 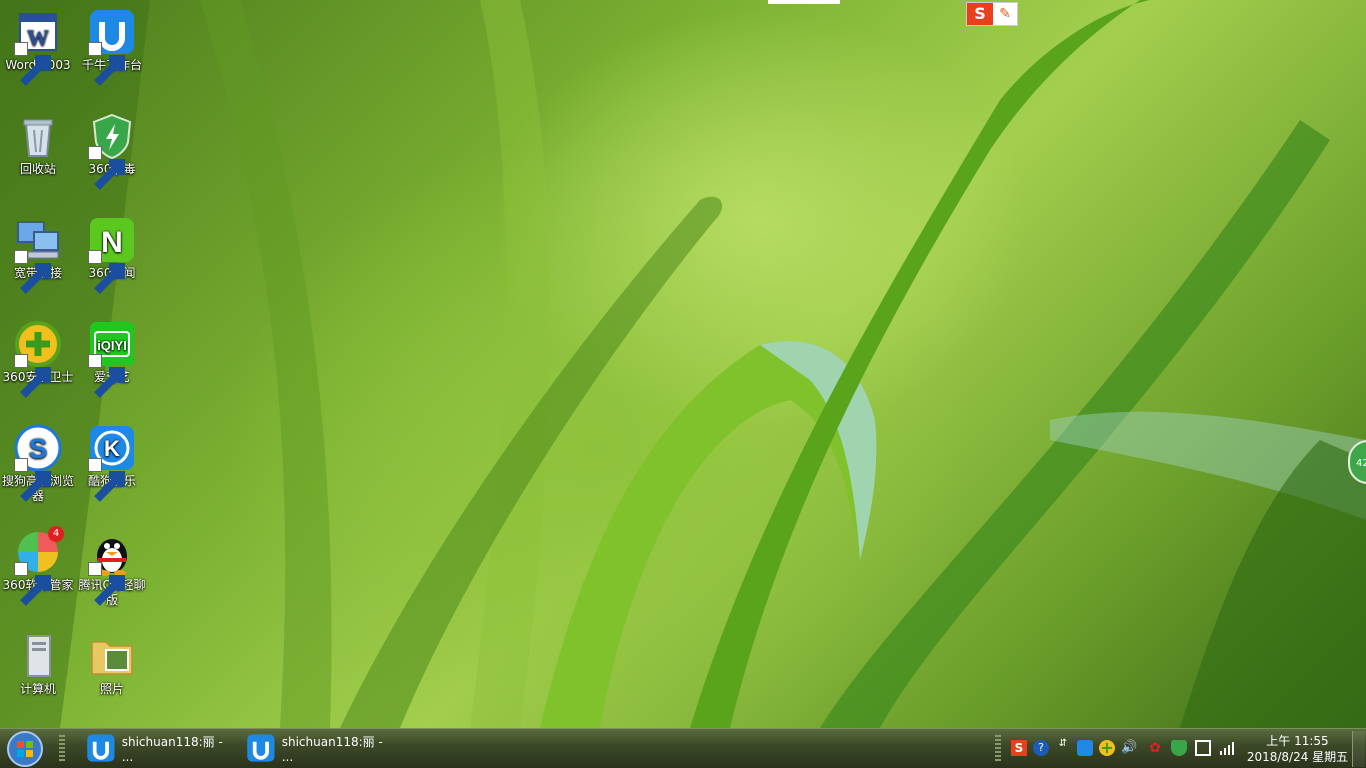 I want to click on start-button, so click(x=25, y=749).